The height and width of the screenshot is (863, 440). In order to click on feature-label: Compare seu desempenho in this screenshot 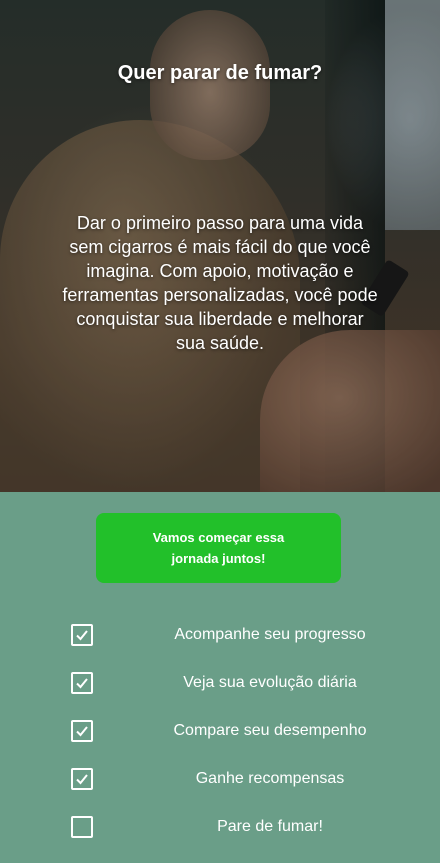, I will do `click(270, 730)`.